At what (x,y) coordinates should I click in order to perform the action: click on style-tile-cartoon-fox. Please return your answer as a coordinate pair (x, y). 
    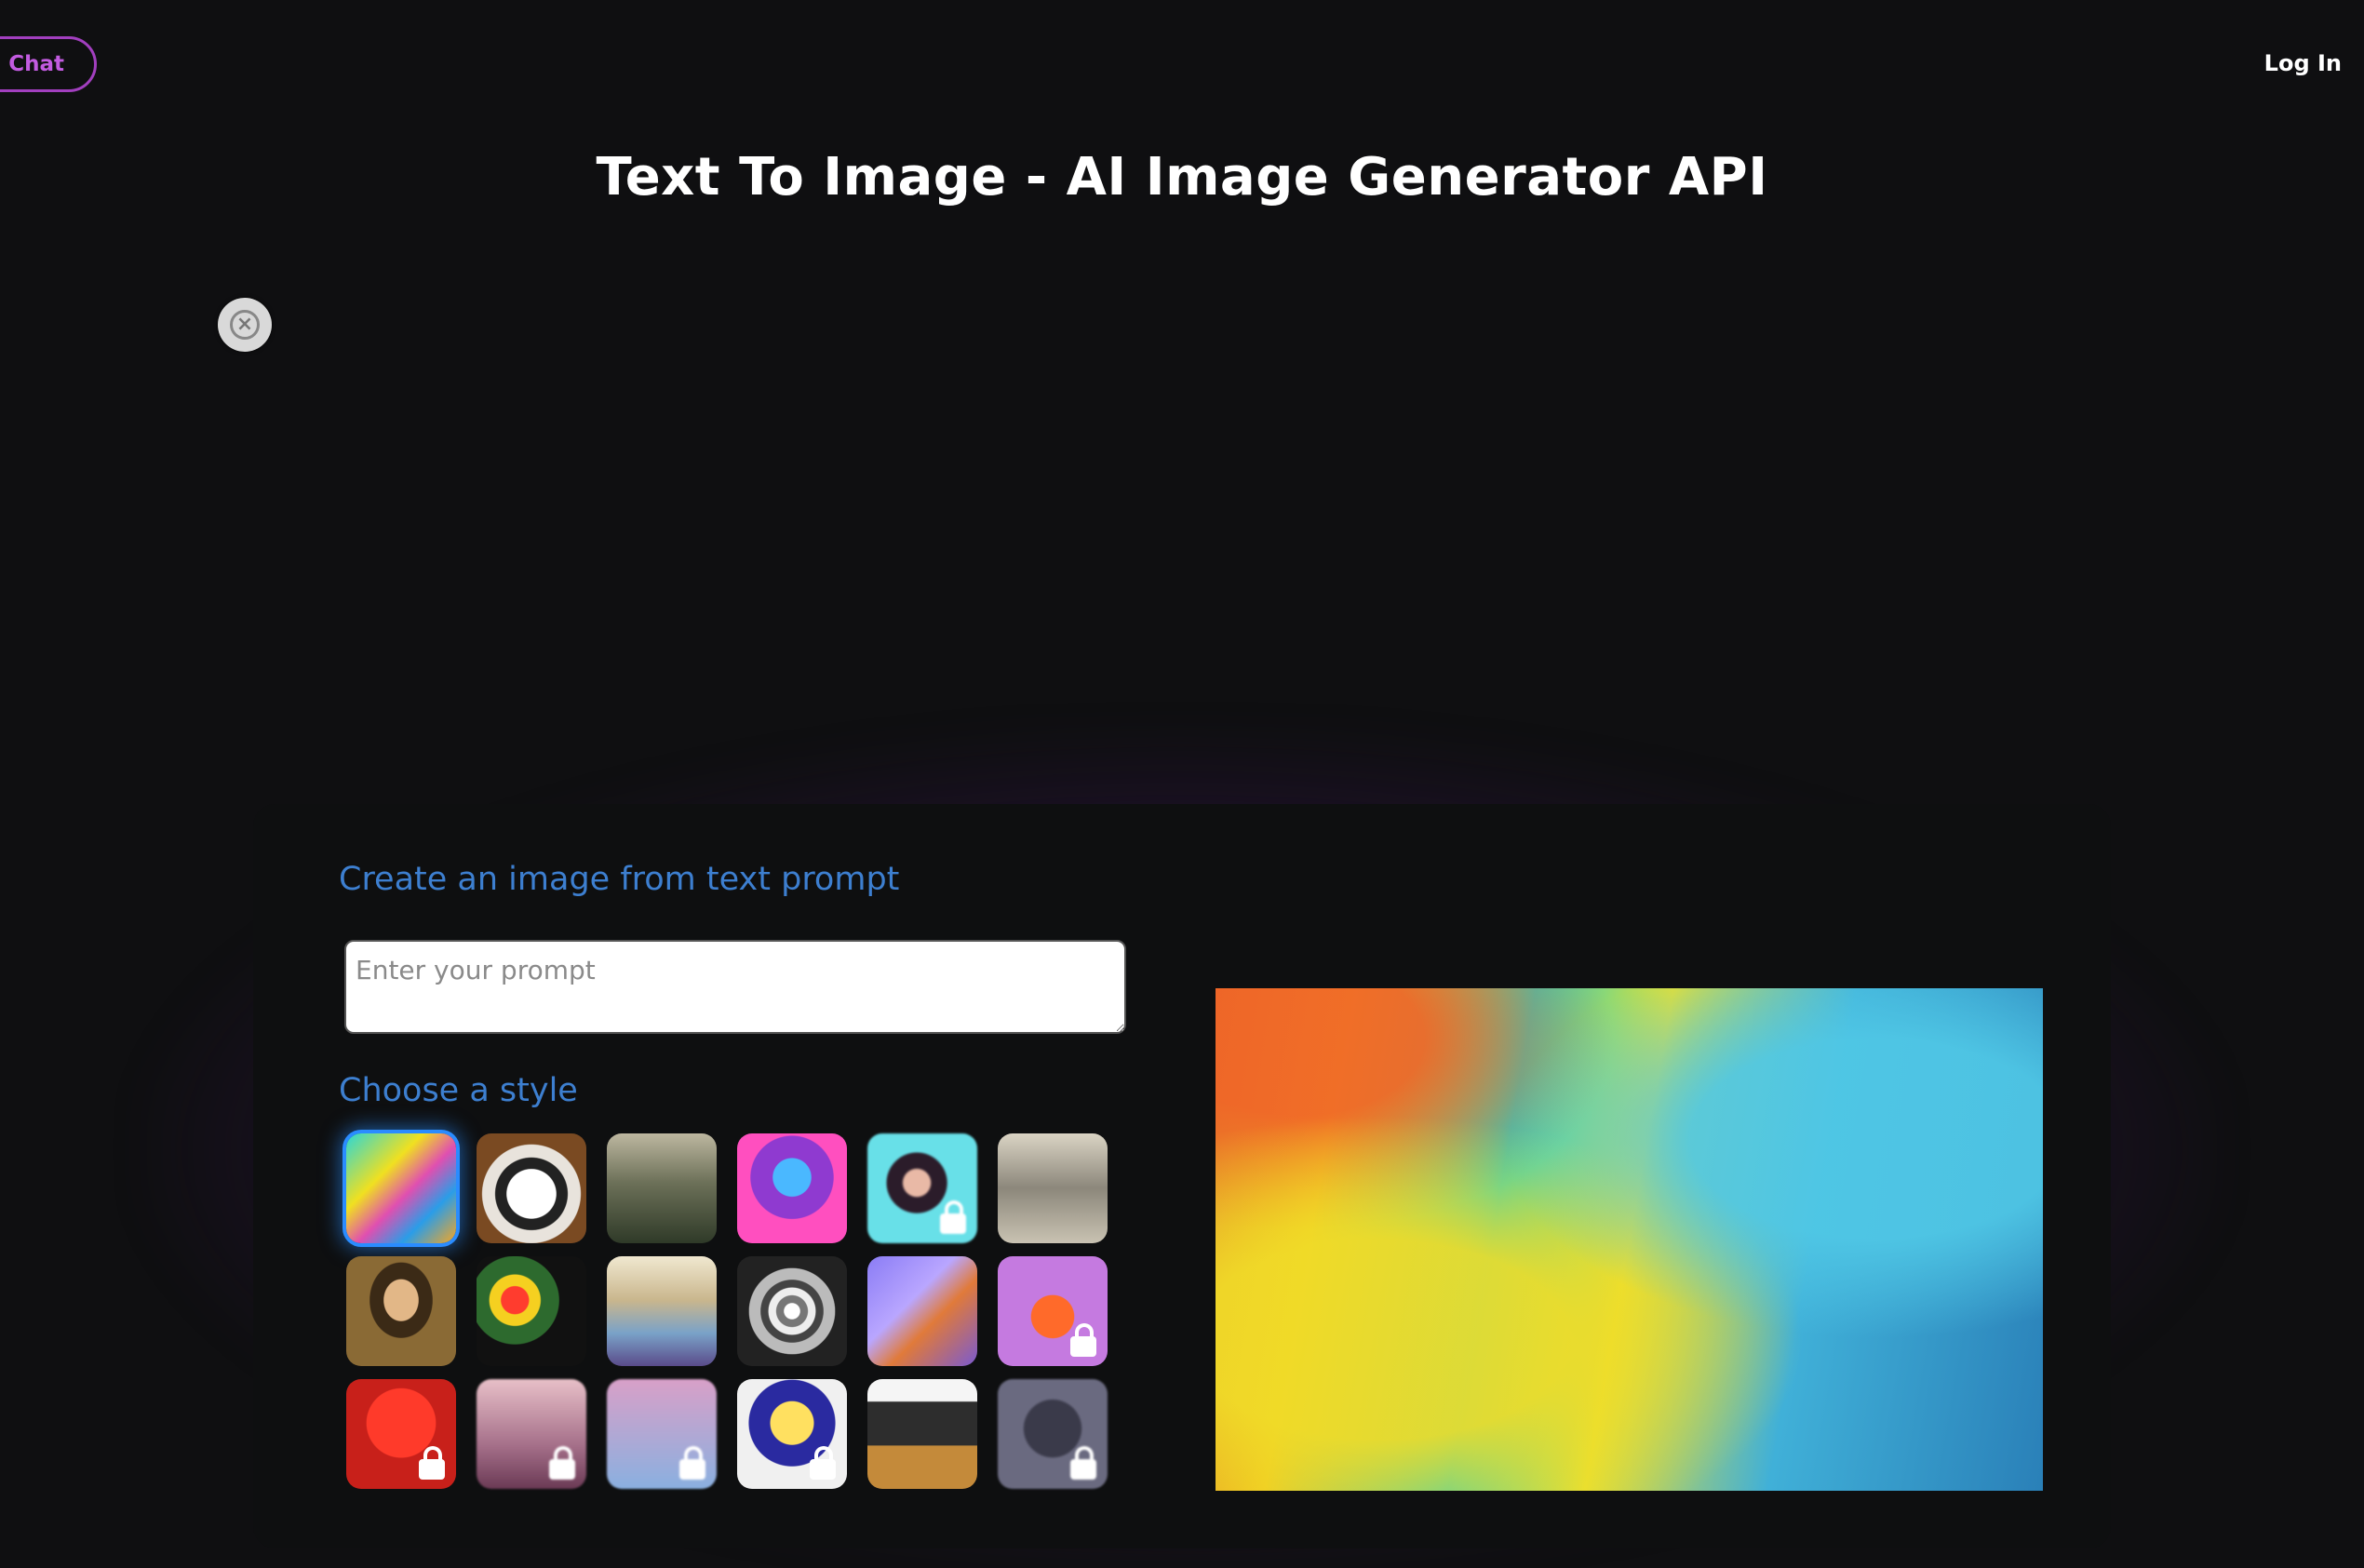
    Looking at the image, I should click on (1053, 1311).